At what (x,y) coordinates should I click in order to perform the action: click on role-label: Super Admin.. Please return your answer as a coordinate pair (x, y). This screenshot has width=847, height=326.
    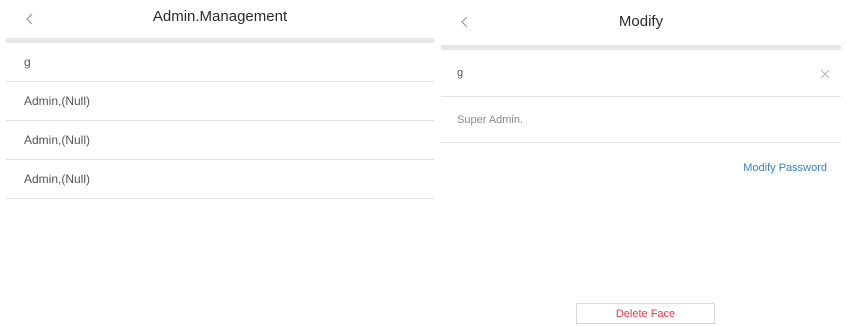
    Looking at the image, I should click on (641, 120).